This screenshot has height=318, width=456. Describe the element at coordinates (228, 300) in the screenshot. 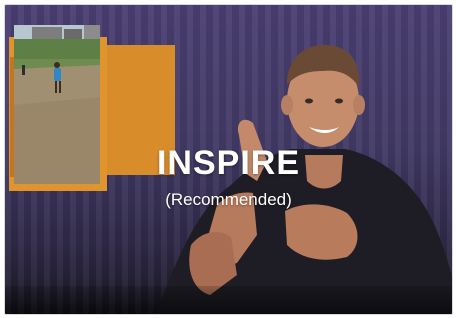

I see `desk-edge` at that location.